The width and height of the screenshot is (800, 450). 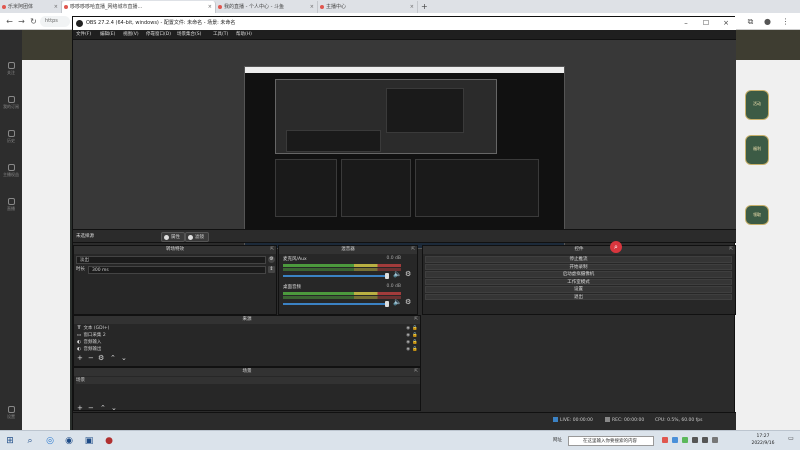 I want to click on exit-button: 退出, so click(x=578, y=296).